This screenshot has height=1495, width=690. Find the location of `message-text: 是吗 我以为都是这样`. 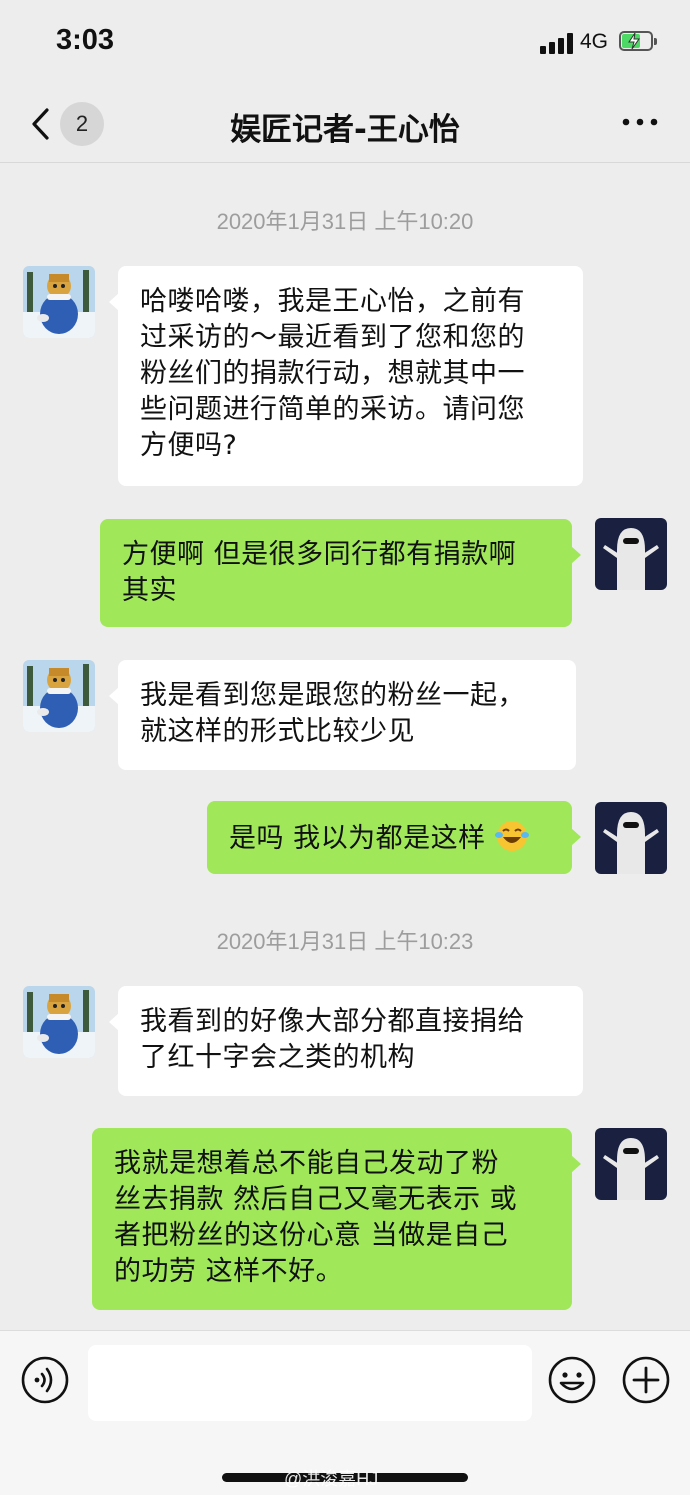

message-text: 是吗 我以为都是这样 is located at coordinates (357, 838).